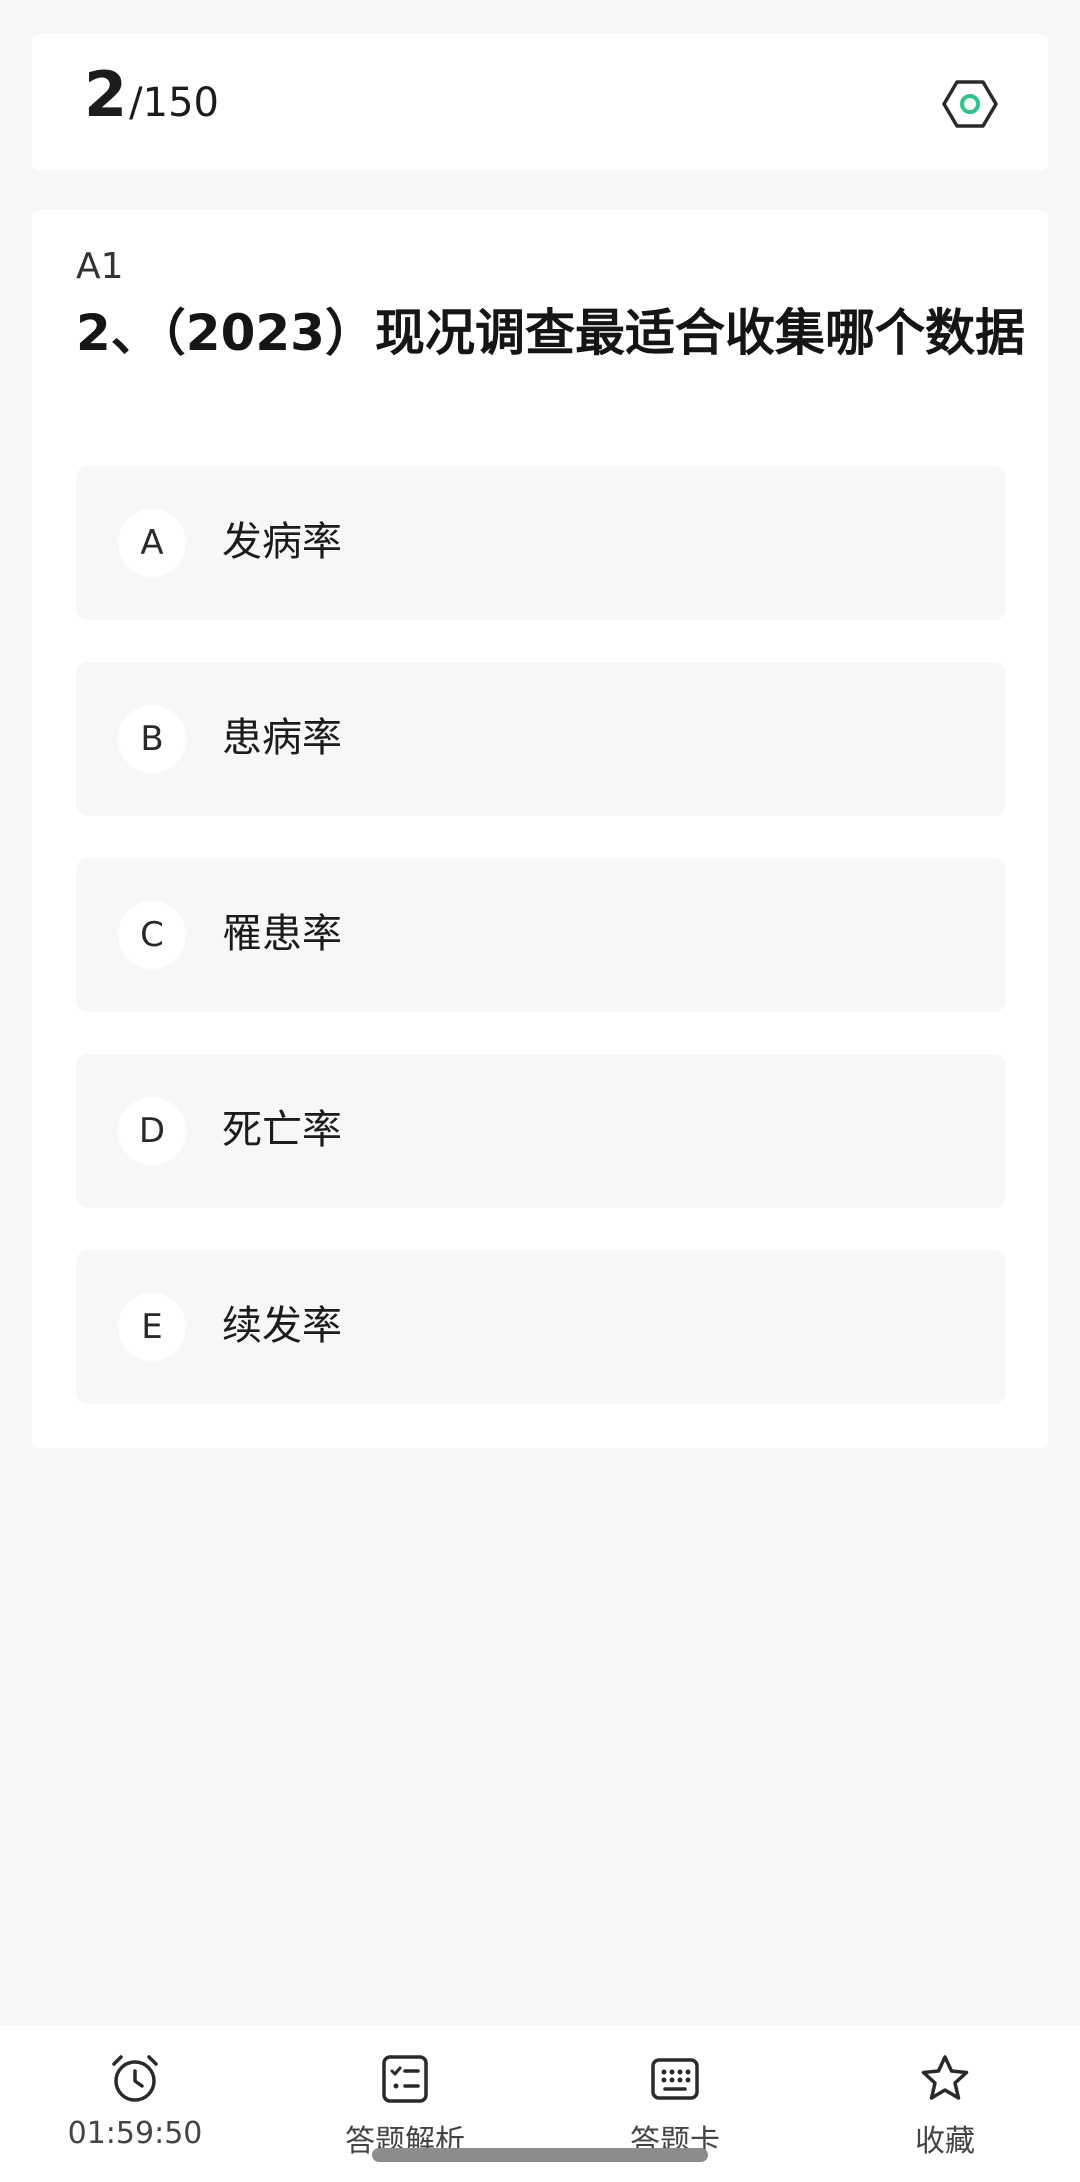 The height and width of the screenshot is (2182, 1080). Describe the element at coordinates (135, 2078) in the screenshot. I see `alarm-clock-icon` at that location.